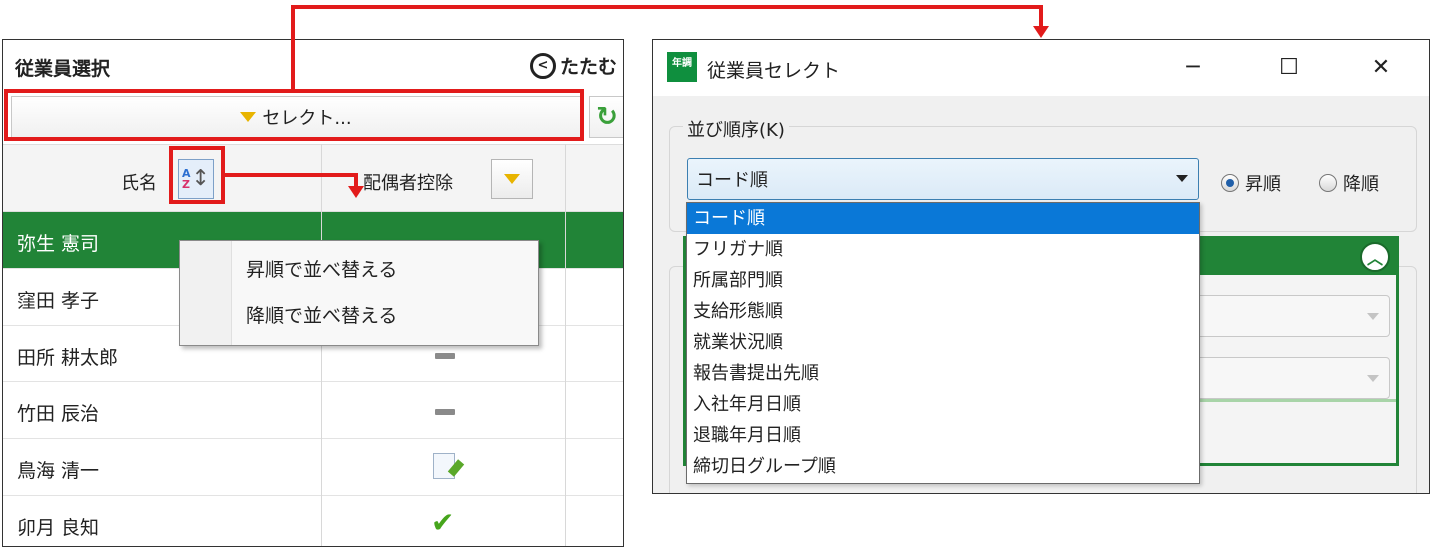 The image size is (1431, 549). What do you see at coordinates (294, 115) in the screenshot?
I see `annotation-select-highlight` at bounding box center [294, 115].